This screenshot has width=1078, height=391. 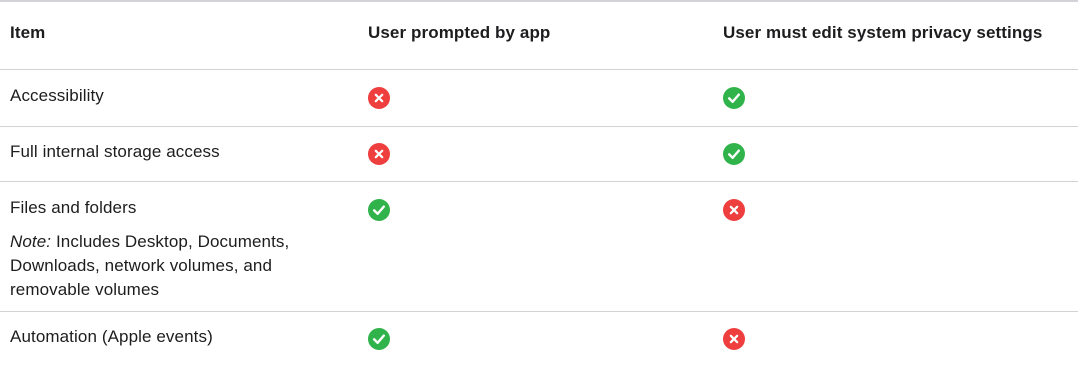 I want to click on header-user-prompted: User prompted by app, so click(x=459, y=32).